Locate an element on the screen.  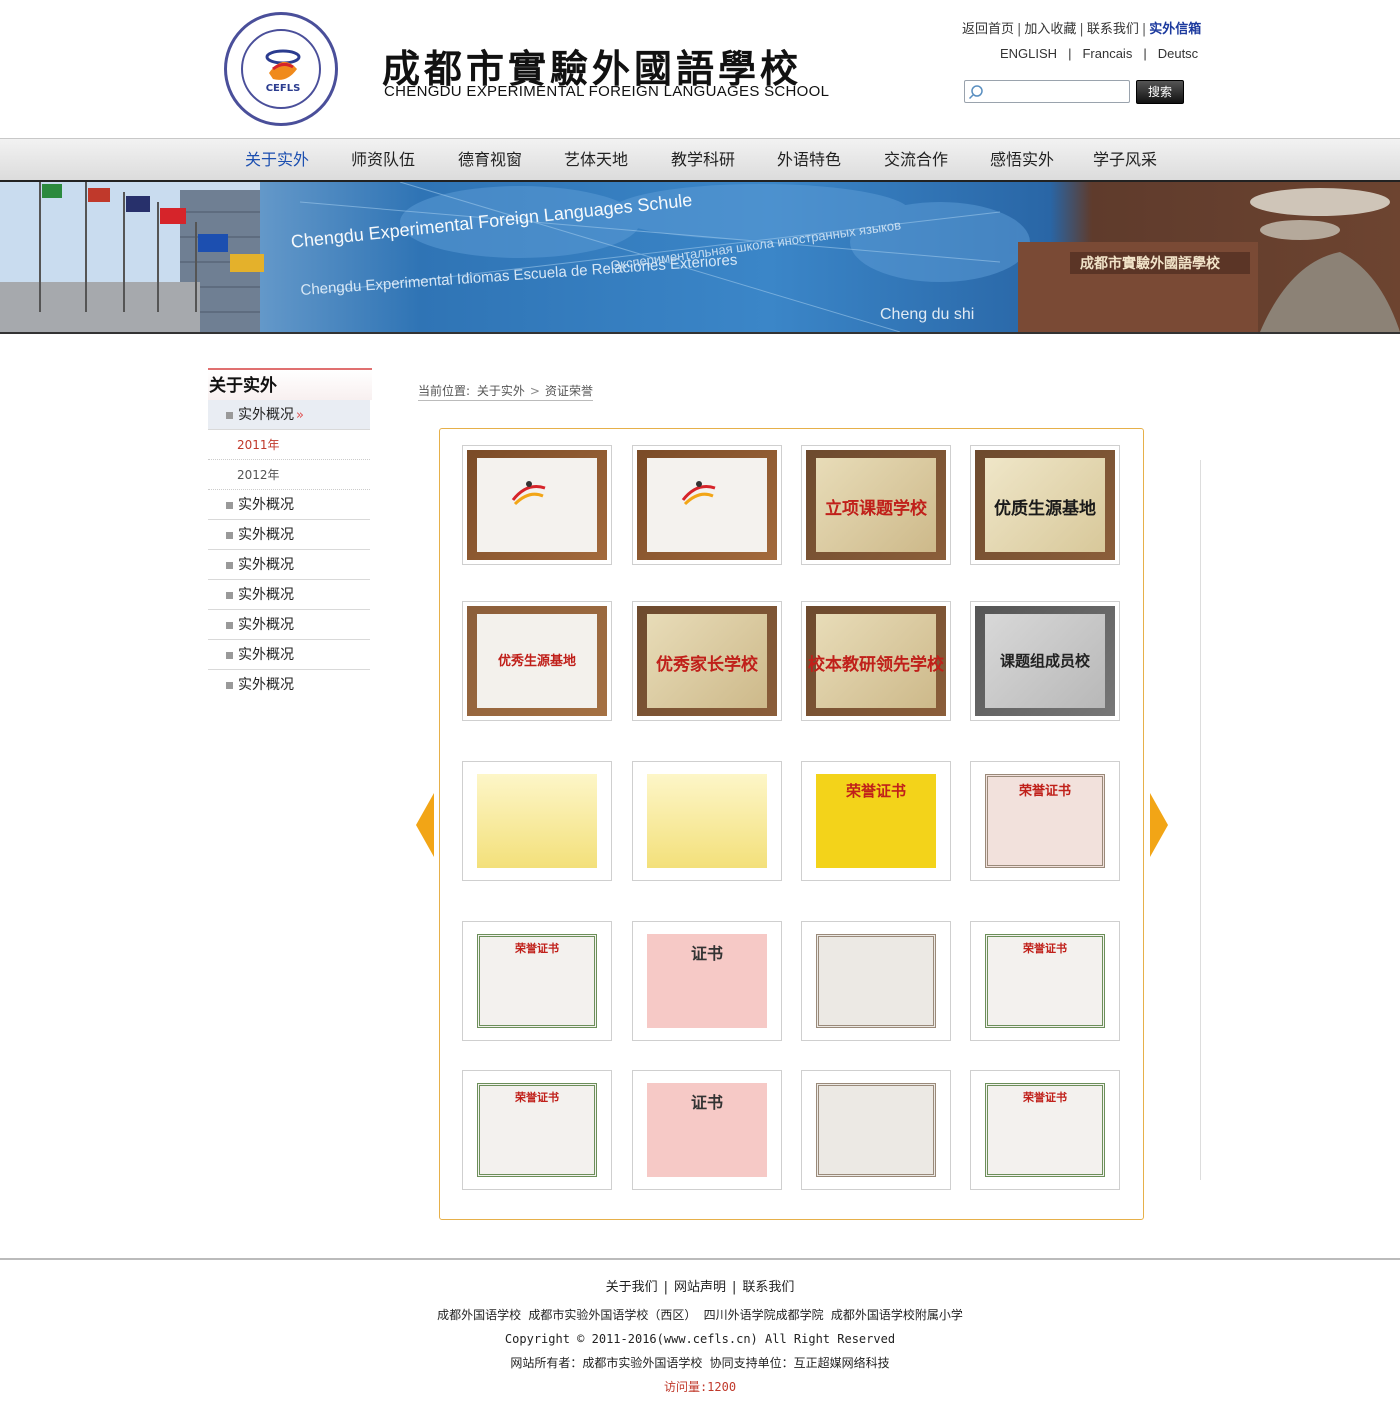
gallery-thumbnail: 优秀生源基地 is located at coordinates (537, 661).